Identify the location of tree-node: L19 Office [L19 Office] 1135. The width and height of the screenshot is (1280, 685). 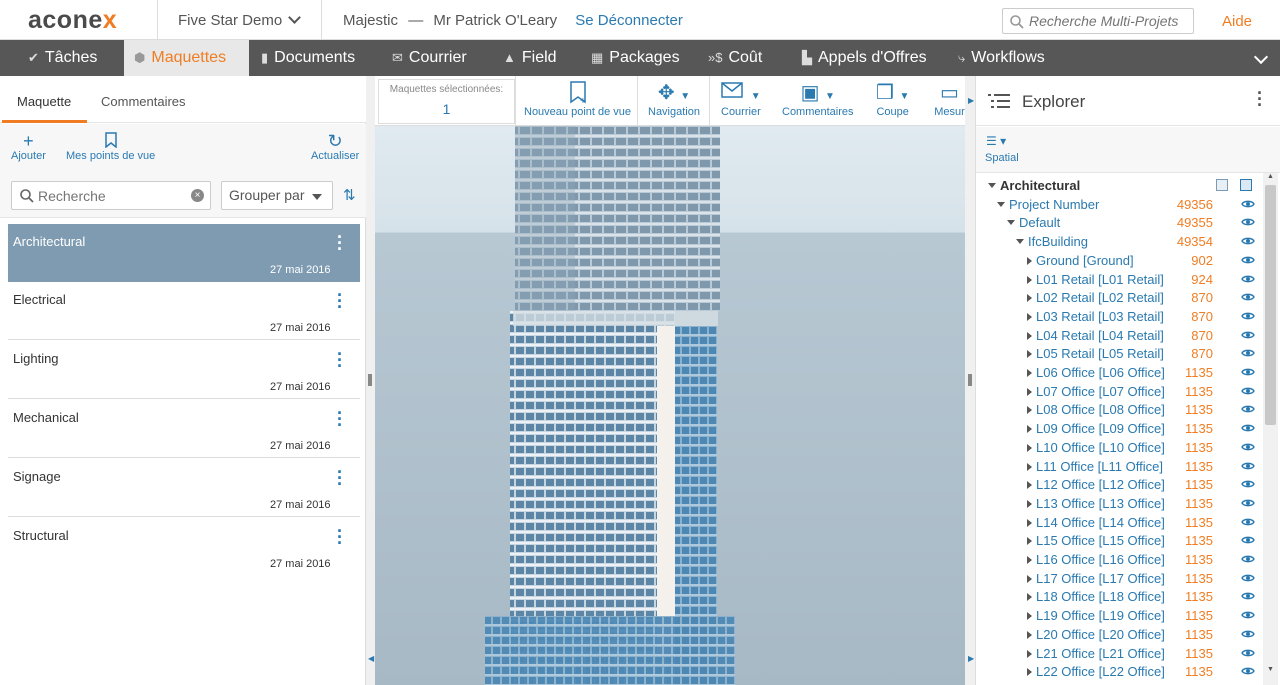
(1118, 616).